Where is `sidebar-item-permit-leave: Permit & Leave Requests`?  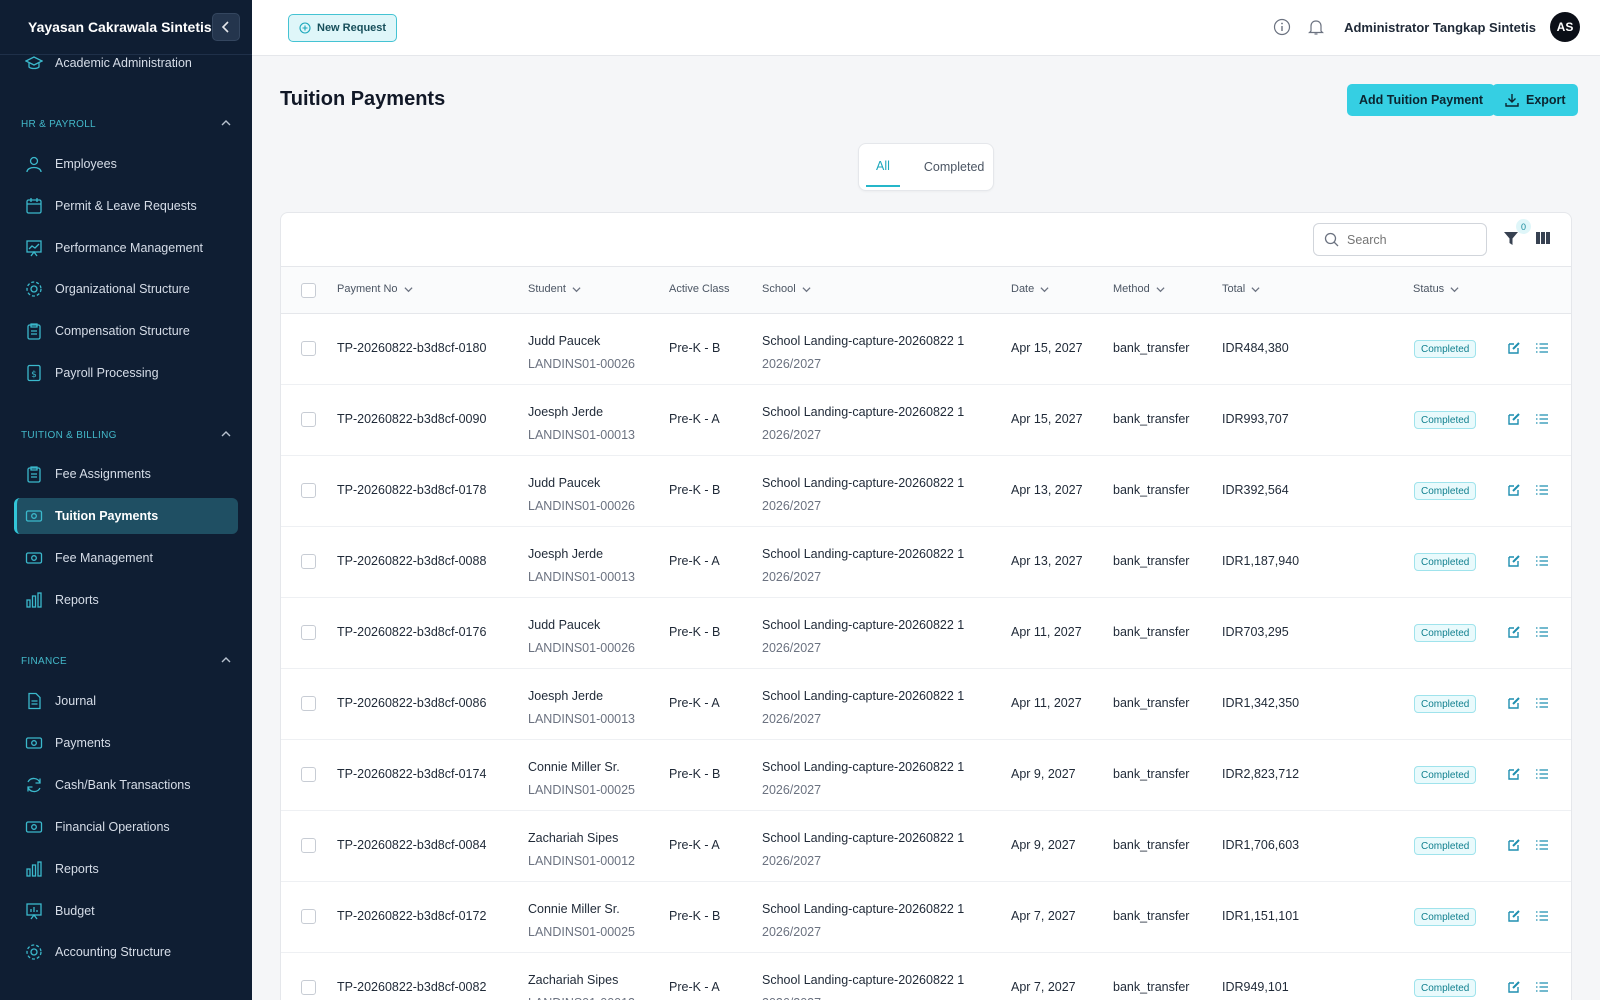
sidebar-item-permit-leave: Permit & Leave Requests is located at coordinates (126, 206).